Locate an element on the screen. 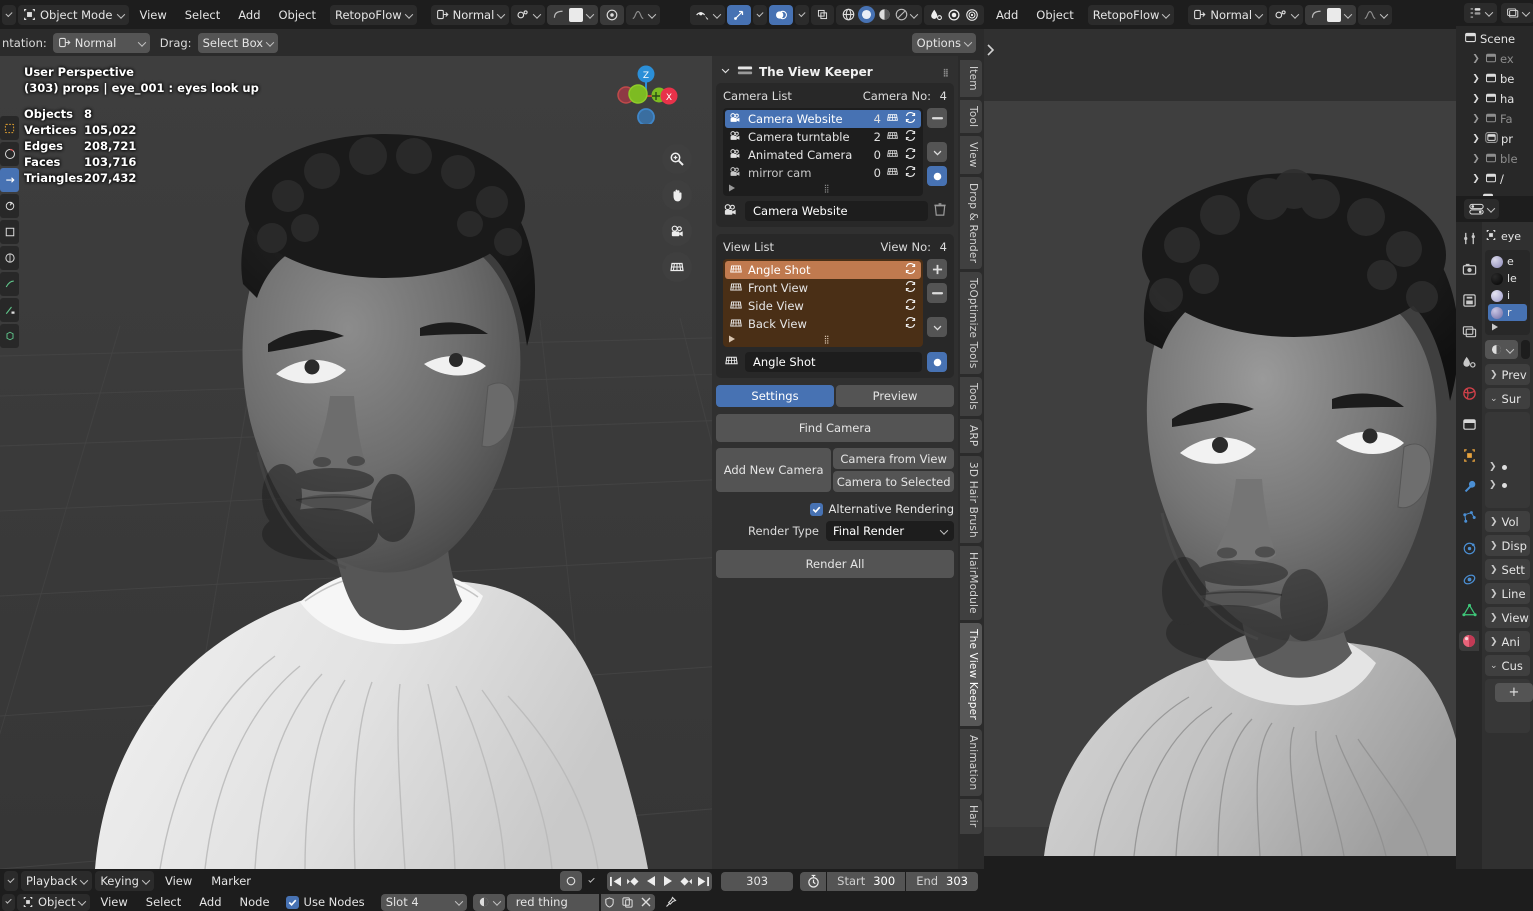 This screenshot has height=911, width=1533. view-active-toggle is located at coordinates (937, 362).